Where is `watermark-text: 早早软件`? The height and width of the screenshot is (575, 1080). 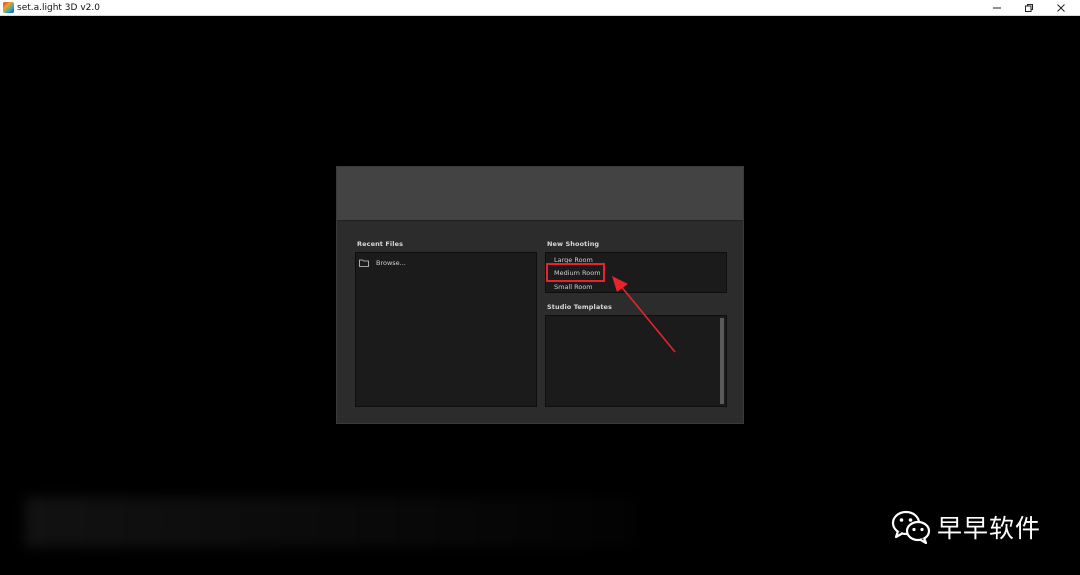 watermark-text: 早早软件 is located at coordinates (989, 528).